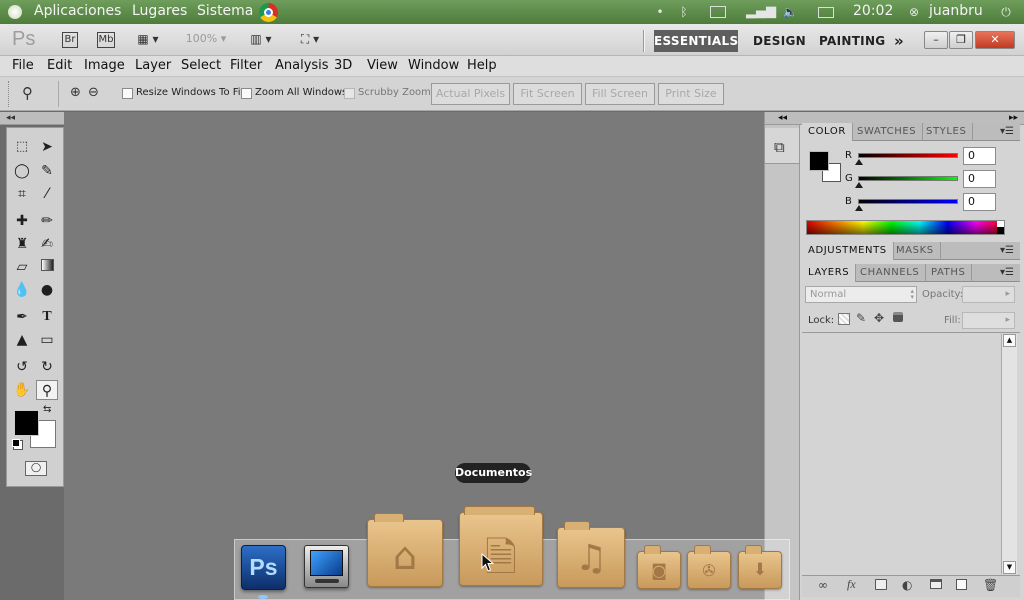 This screenshot has height=600, width=1024. I want to click on layers-panel-menu-icon: ▾☰, so click(1007, 272).